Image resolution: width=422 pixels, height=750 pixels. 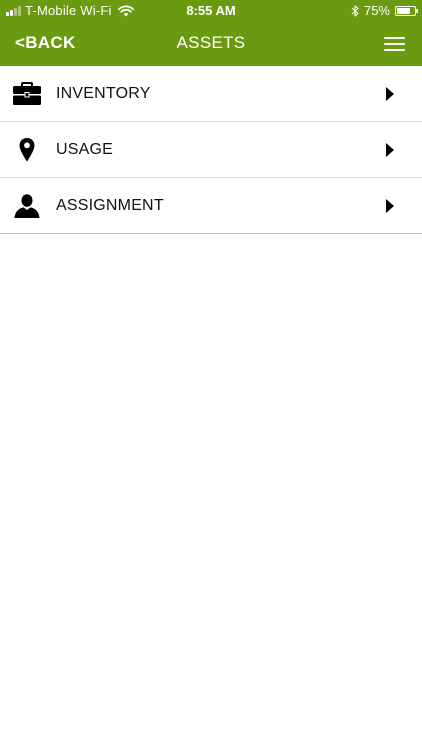 I want to click on list-item-assignment: ASSIGNMENT, so click(x=211, y=206).